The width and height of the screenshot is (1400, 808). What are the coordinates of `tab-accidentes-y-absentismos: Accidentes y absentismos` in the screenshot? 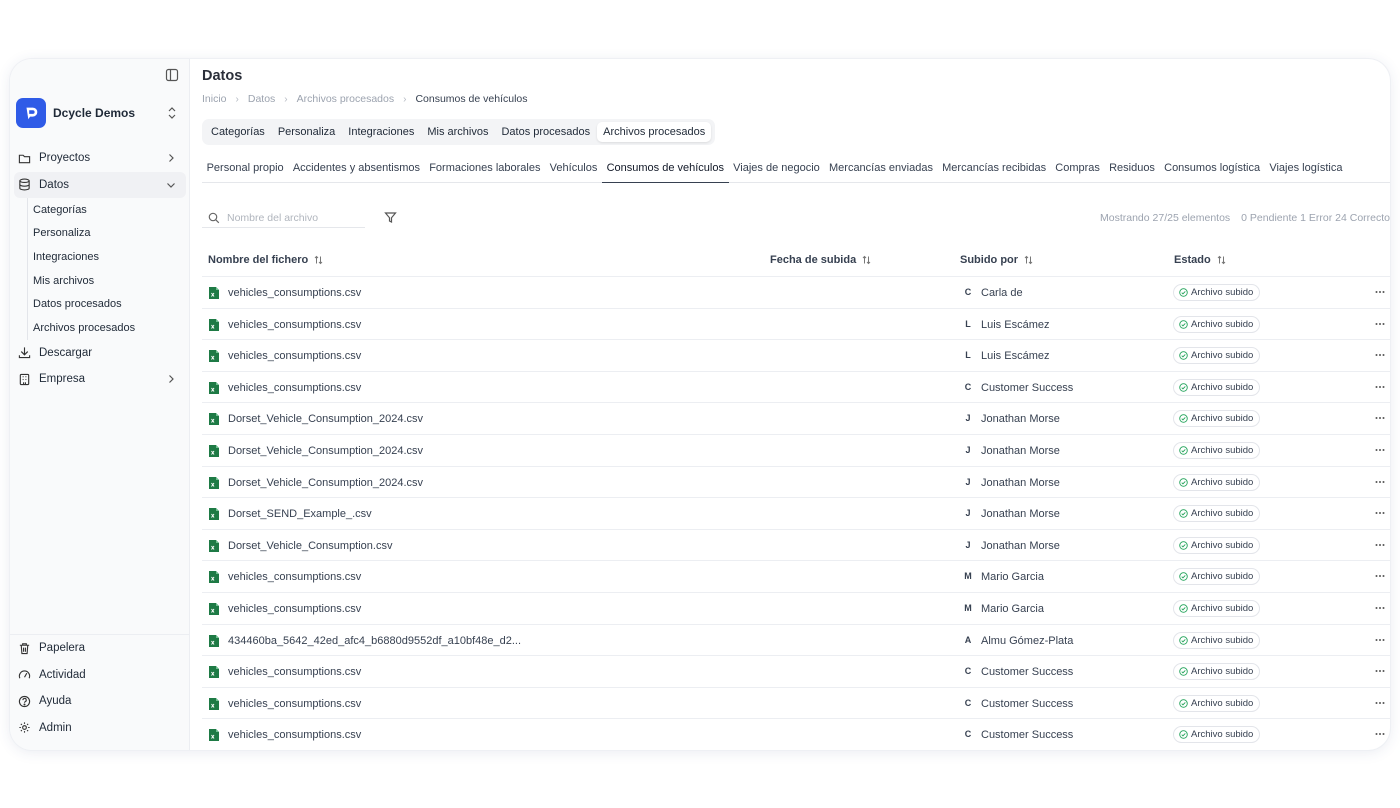 It's located at (356, 170).